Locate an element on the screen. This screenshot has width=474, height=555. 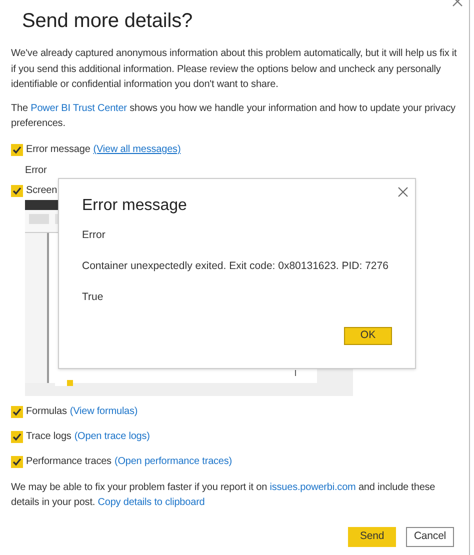
option-link: (Open performance traces) is located at coordinates (173, 462).